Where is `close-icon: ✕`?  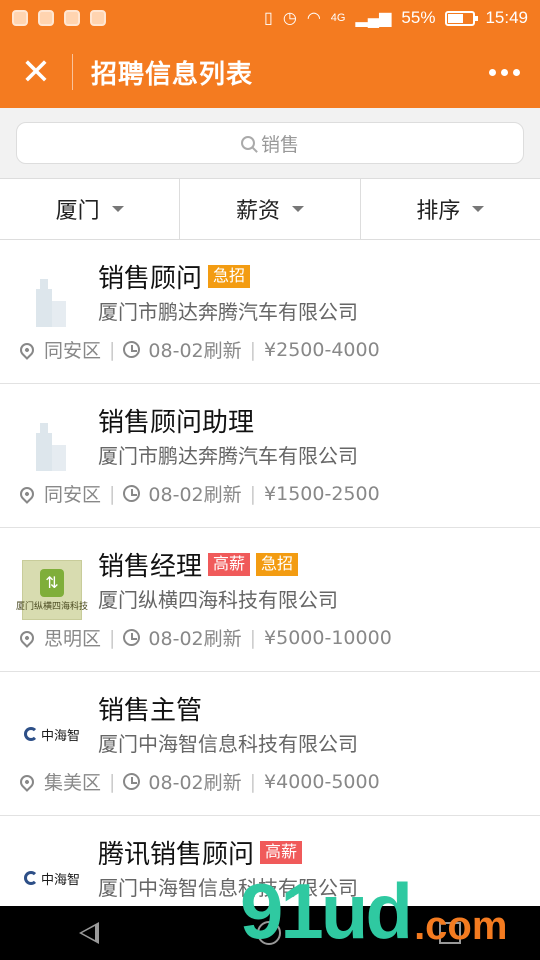 close-icon: ✕ is located at coordinates (36, 72).